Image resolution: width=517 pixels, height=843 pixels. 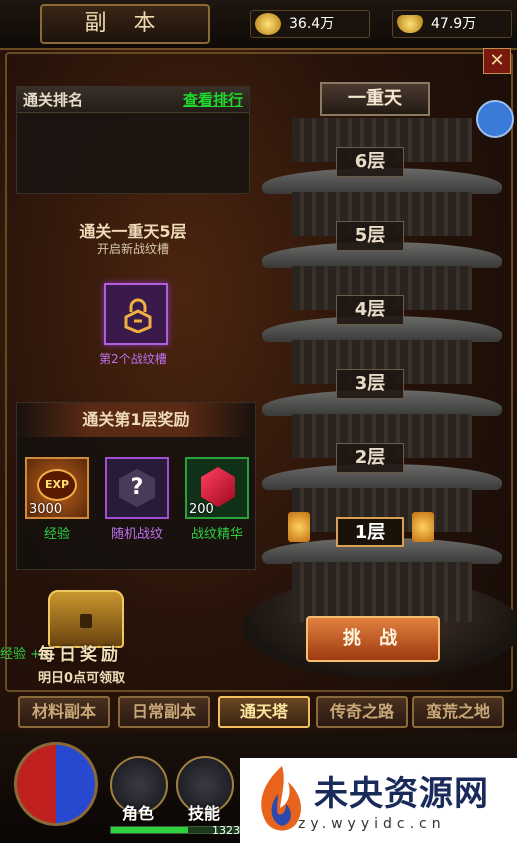 I want to click on reward-random-rune: ?, so click(x=137, y=488).